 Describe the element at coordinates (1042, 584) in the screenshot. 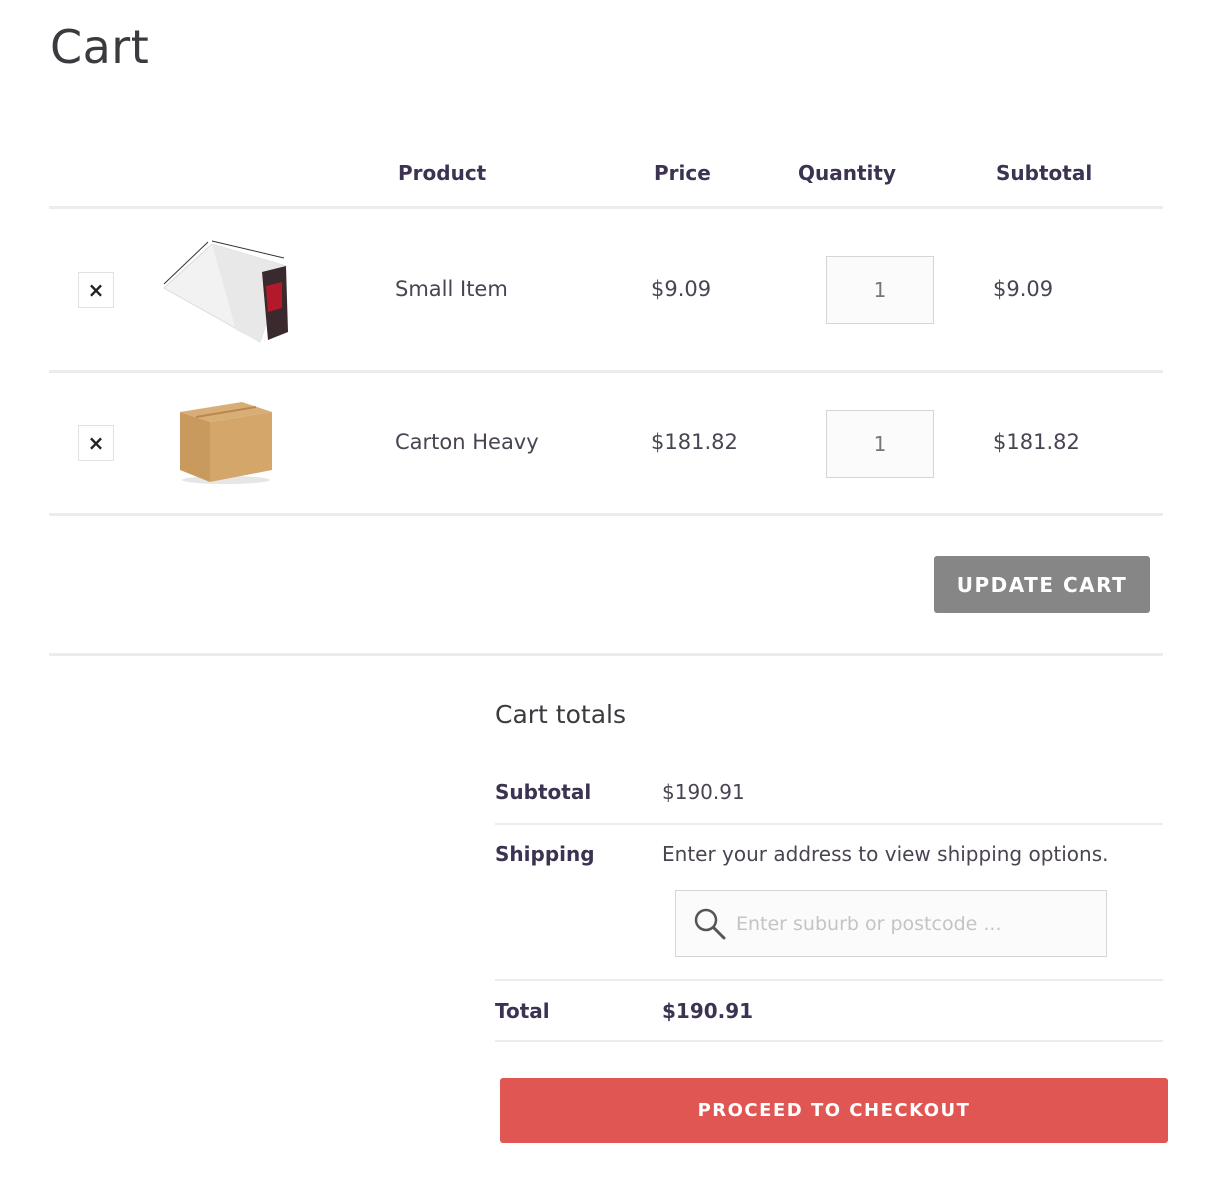

I see `update-cart-button: UPDATE CART` at that location.